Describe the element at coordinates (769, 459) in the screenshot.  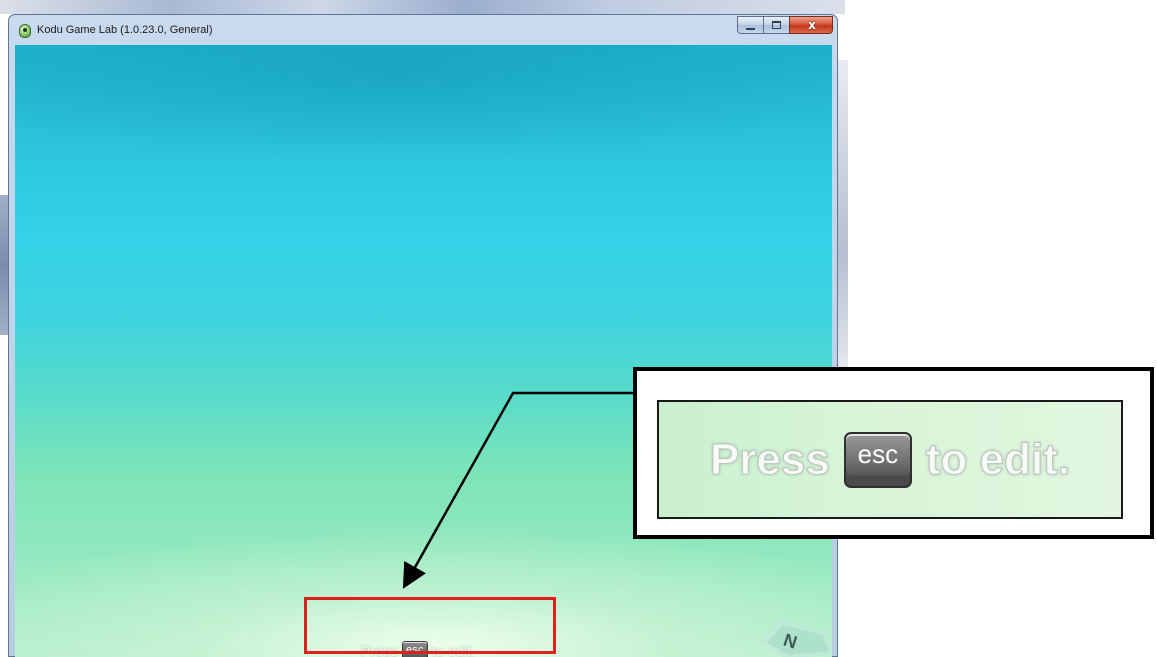
I see `zoom-press-text: Press` at that location.